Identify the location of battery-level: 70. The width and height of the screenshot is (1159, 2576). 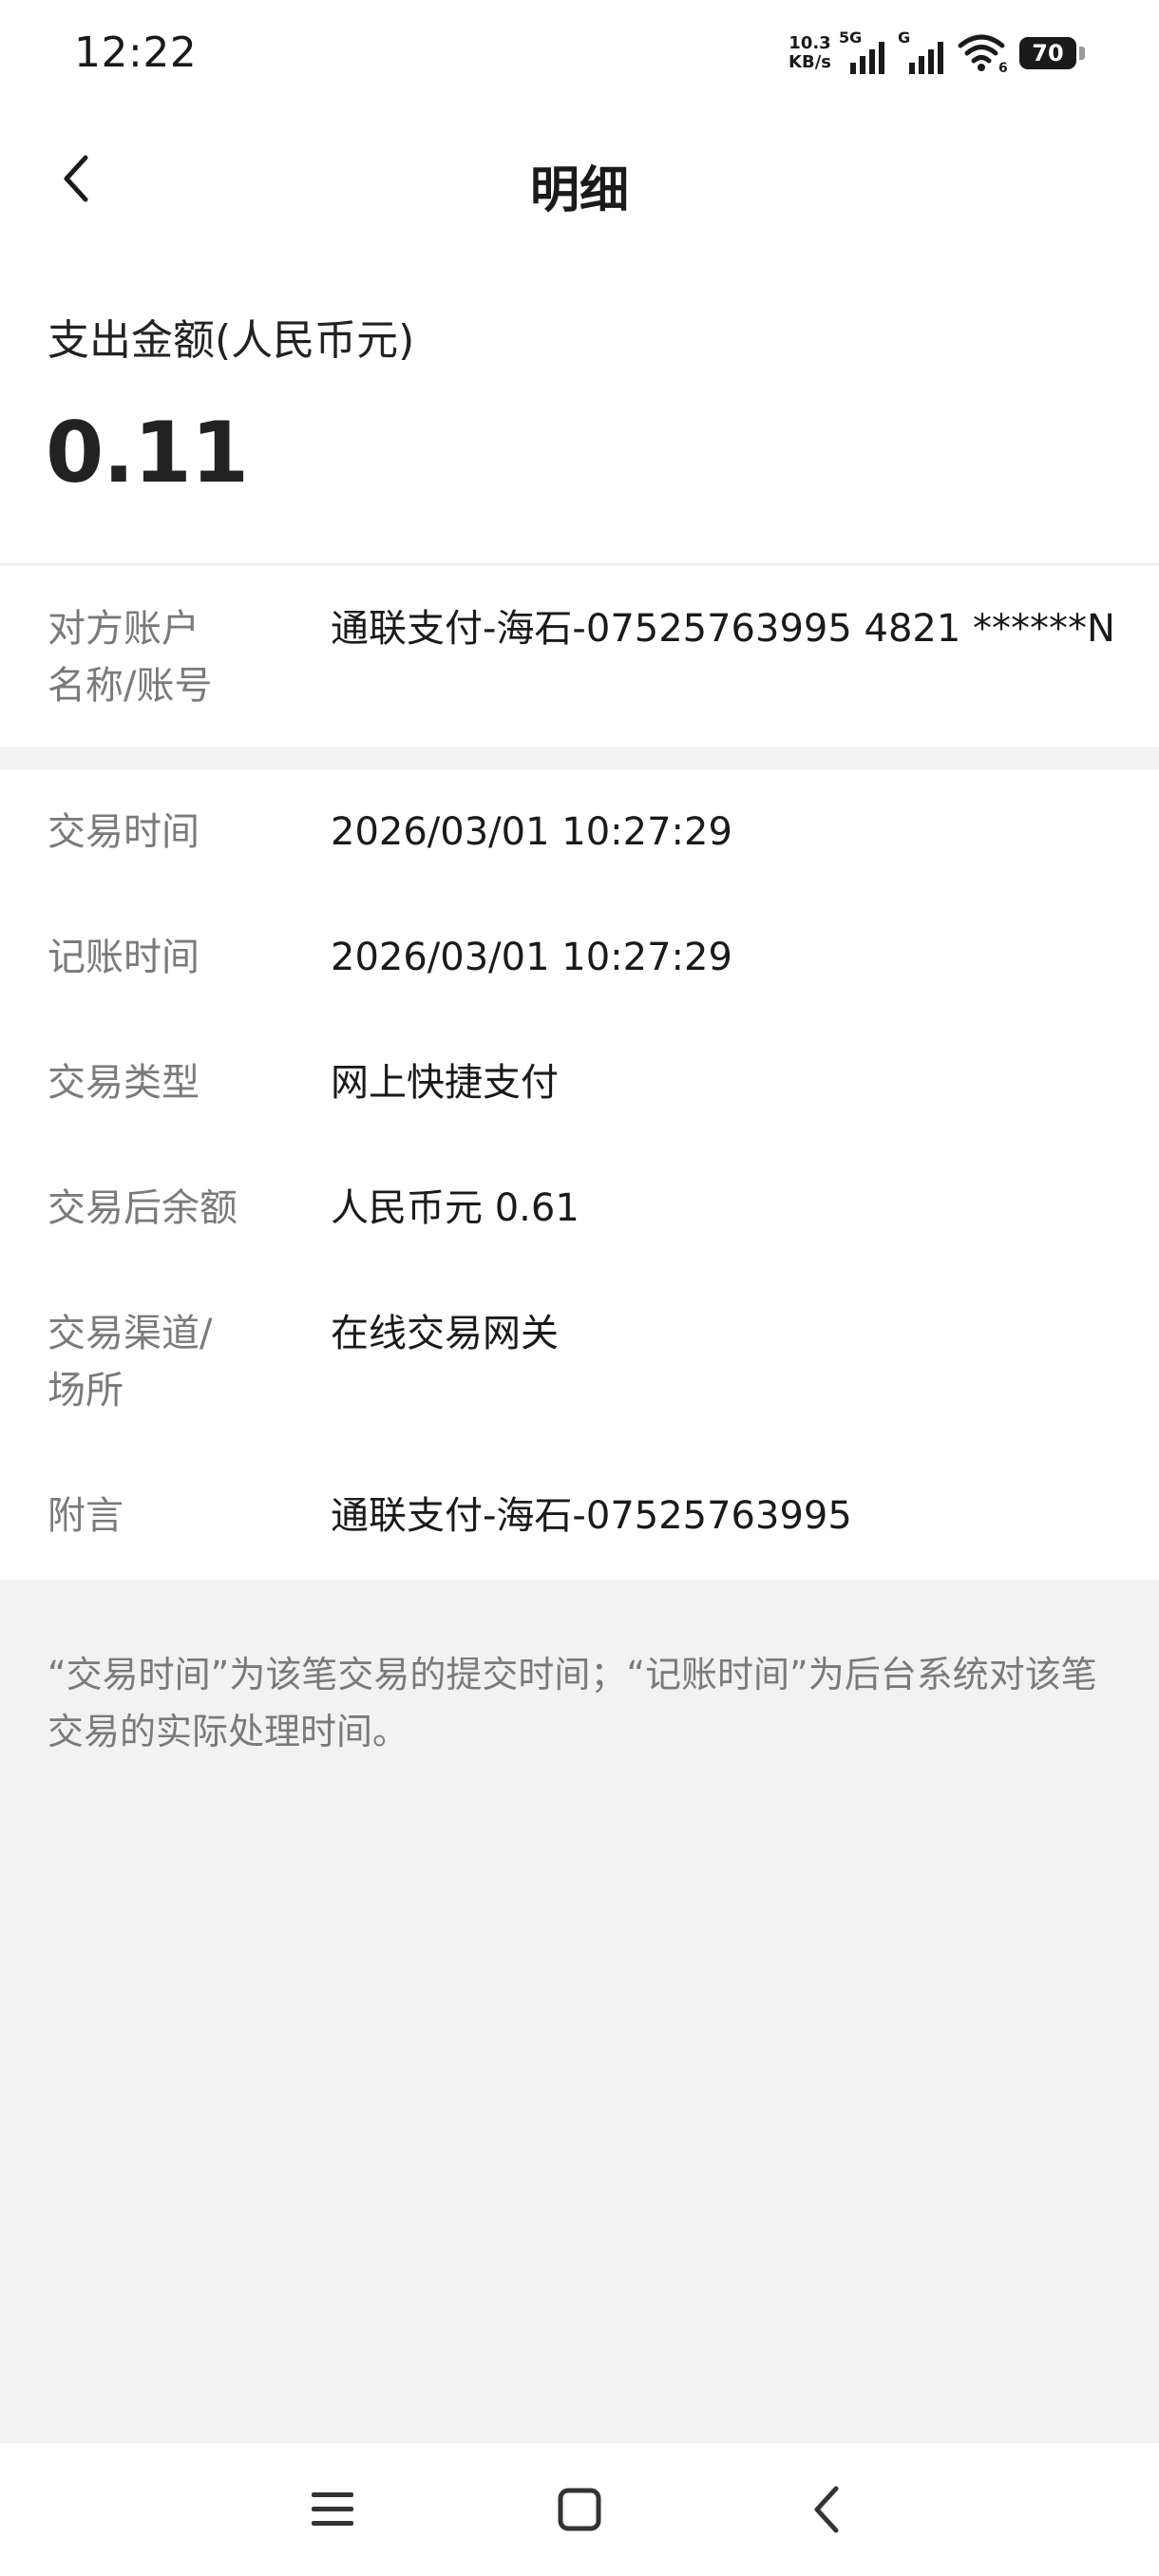
(1048, 53).